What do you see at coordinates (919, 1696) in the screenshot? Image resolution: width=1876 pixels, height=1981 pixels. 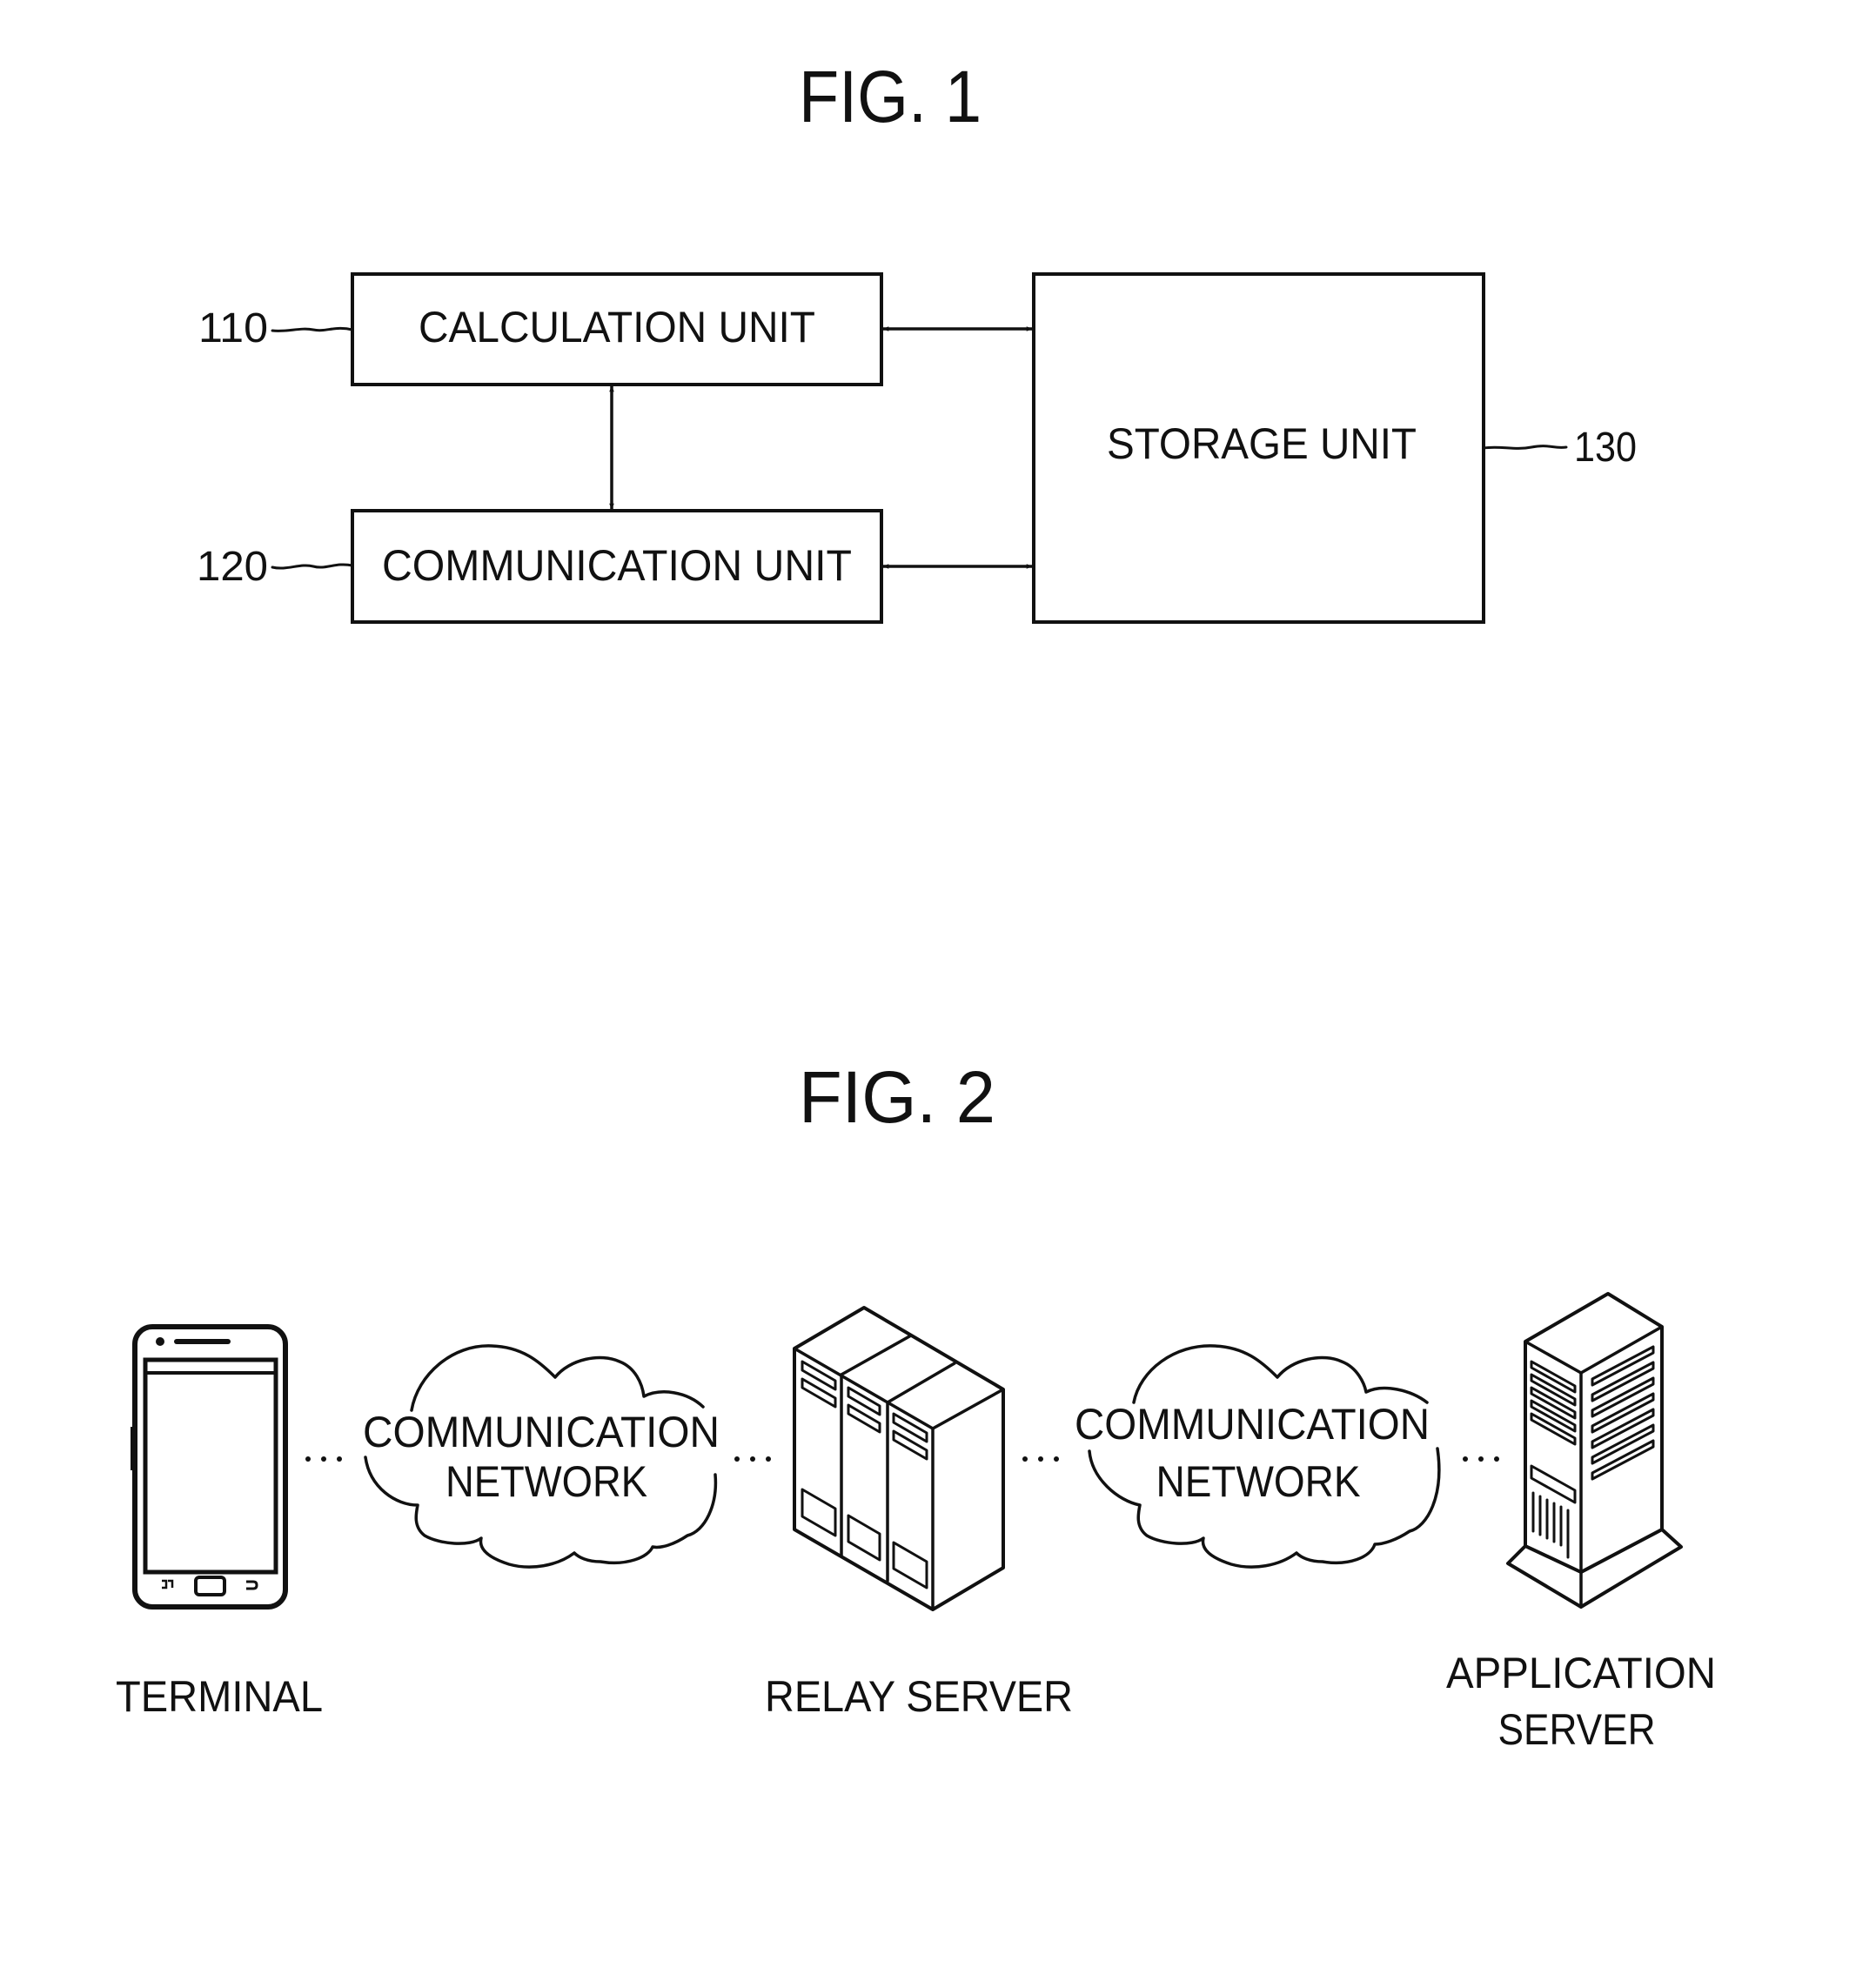 I see `relay-server-label: RELAY SERVER` at bounding box center [919, 1696].